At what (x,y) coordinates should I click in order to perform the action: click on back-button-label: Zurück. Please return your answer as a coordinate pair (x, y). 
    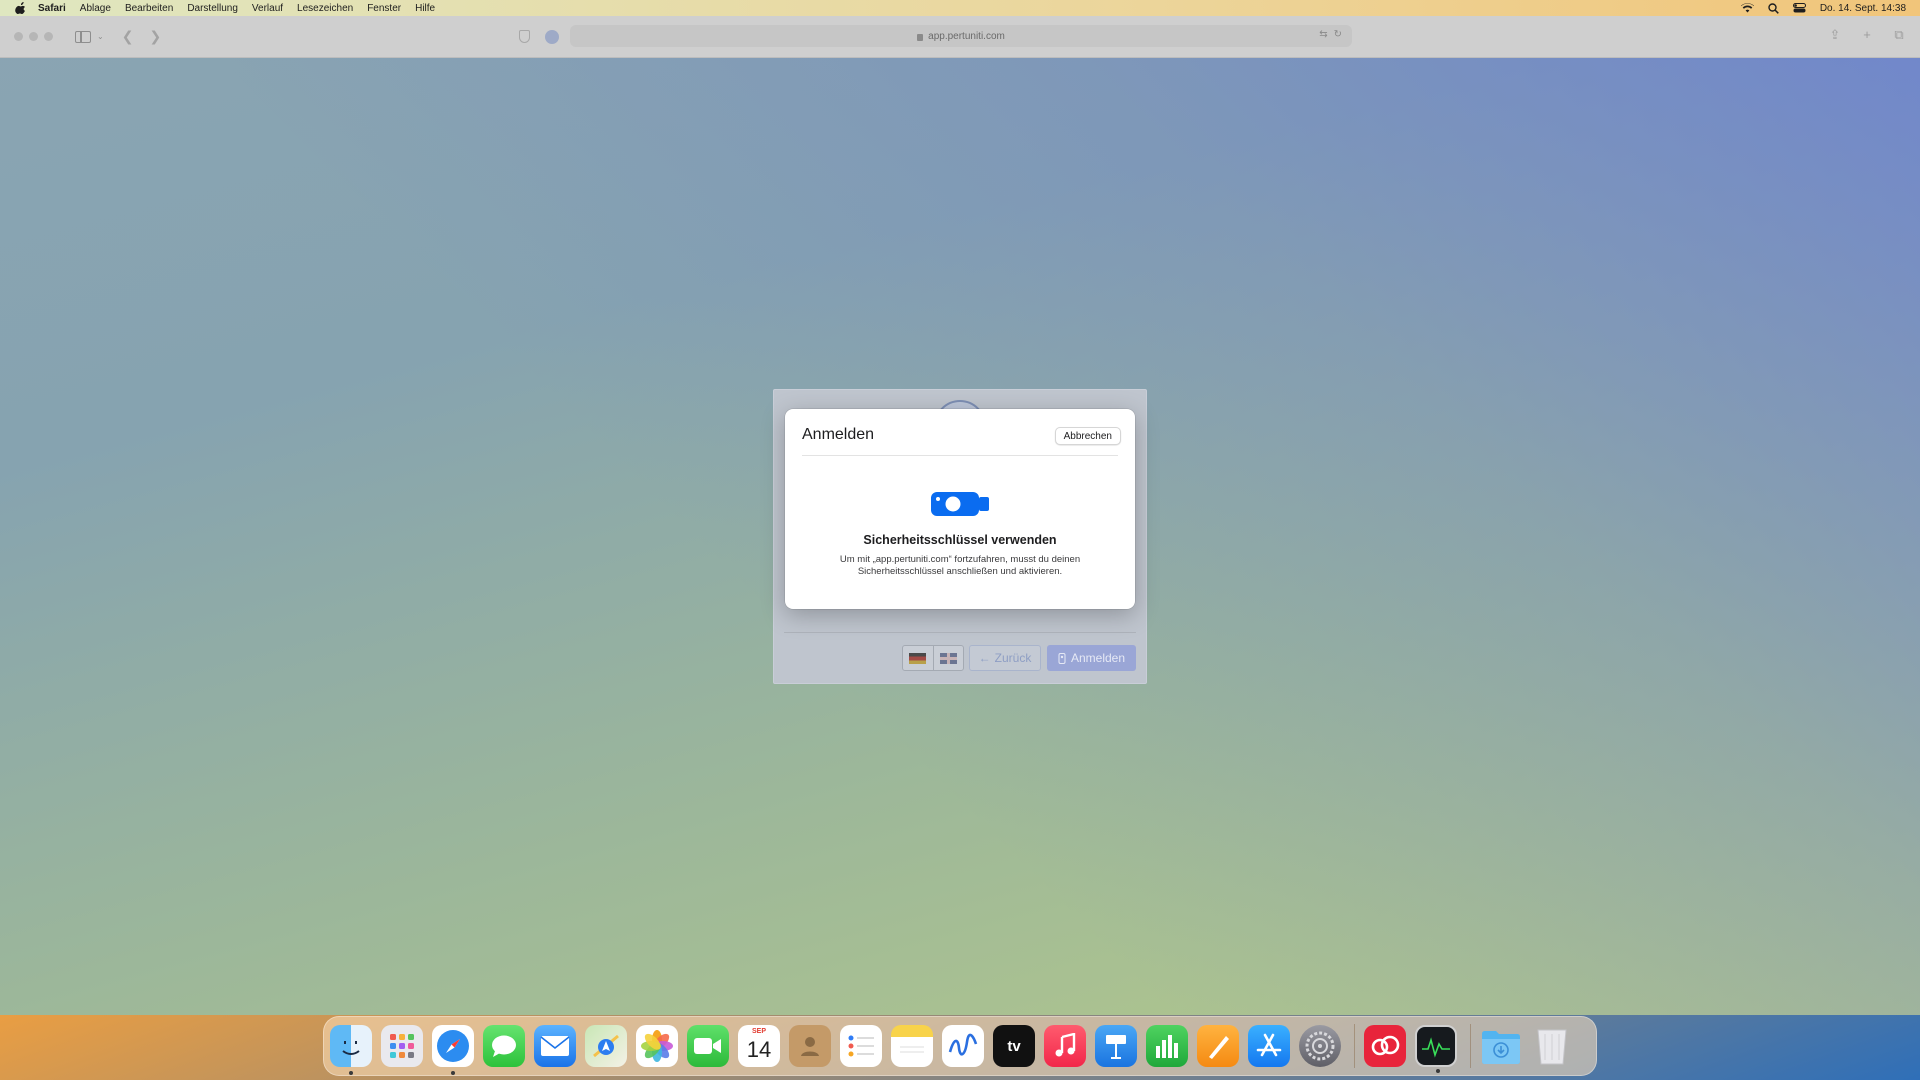
    Looking at the image, I should click on (1013, 658).